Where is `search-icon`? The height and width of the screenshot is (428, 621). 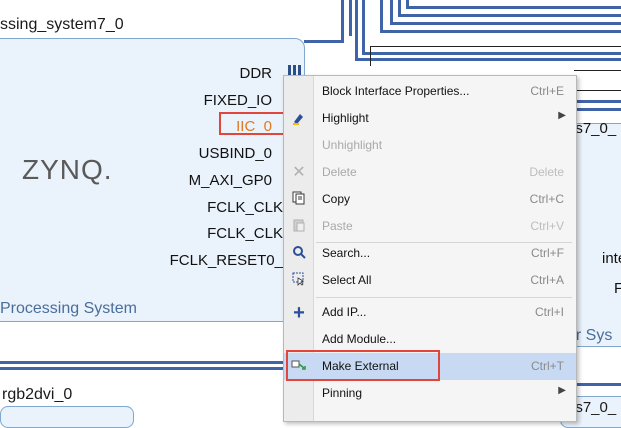
search-icon is located at coordinates (299, 254).